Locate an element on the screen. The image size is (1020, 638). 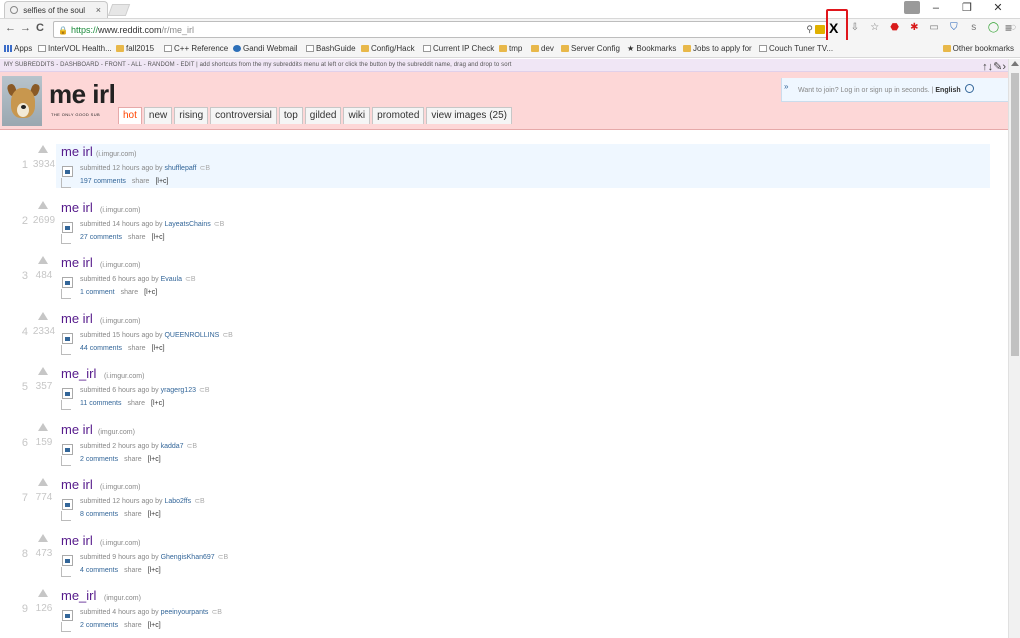
tab-promoted: promoted is located at coordinates (398, 115).